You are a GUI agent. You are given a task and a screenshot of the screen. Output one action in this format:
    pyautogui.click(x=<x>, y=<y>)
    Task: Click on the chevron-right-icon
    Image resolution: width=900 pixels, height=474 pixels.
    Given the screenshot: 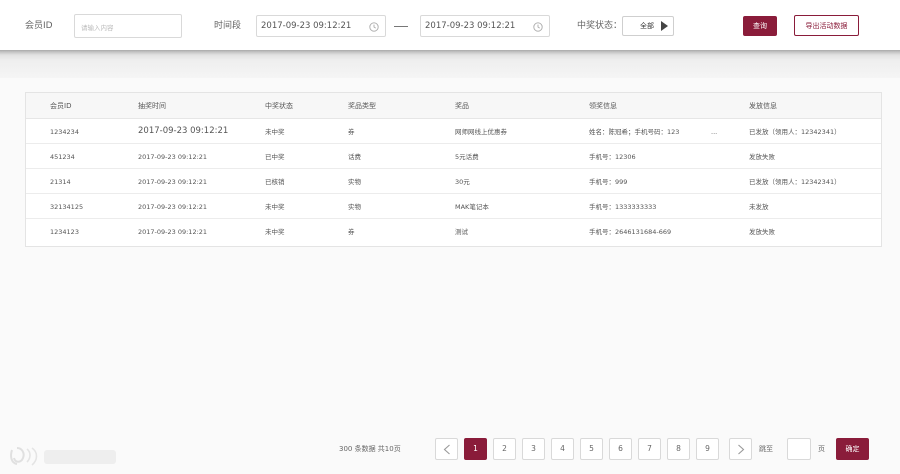 What is the action you would take?
    pyautogui.click(x=741, y=449)
    